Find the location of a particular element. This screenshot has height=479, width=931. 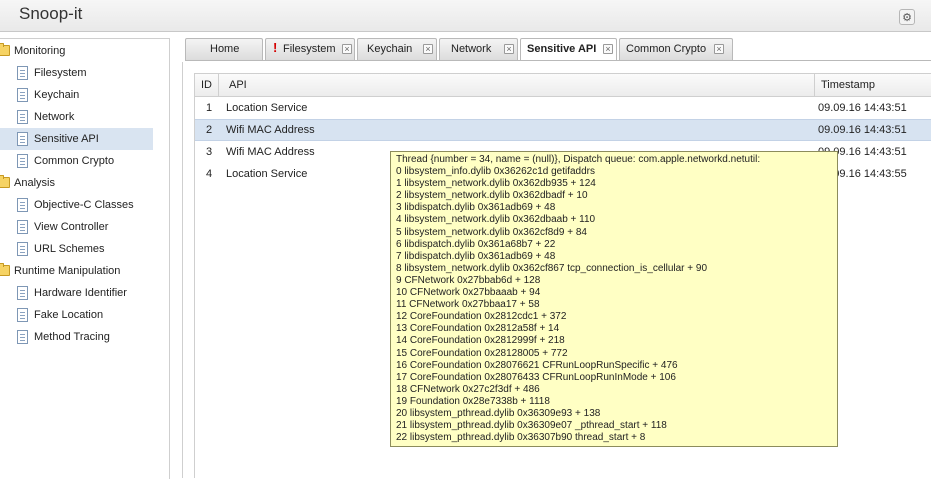

app-title: Snoop-it is located at coordinates (51, 13).